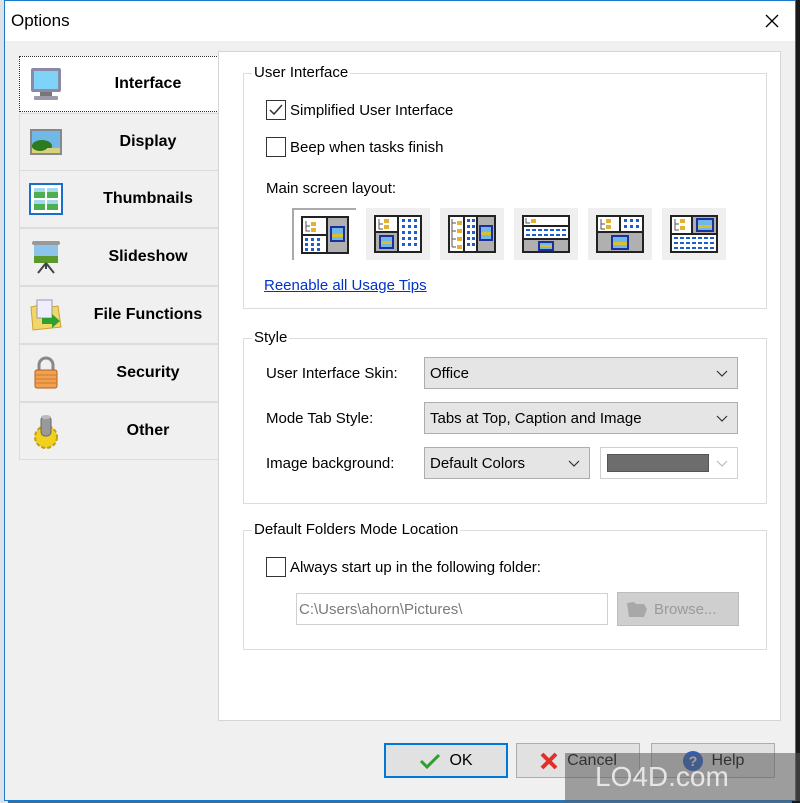  I want to click on group-title: Style, so click(271, 337).